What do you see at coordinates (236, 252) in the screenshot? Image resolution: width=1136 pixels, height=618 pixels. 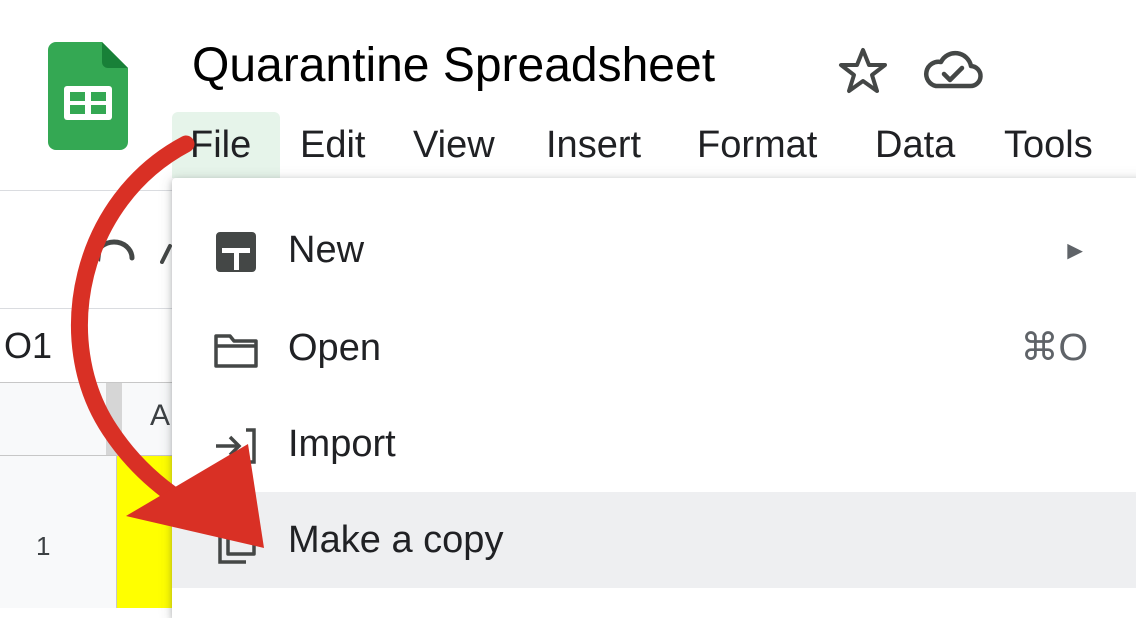 I see `new-sheet-icon` at bounding box center [236, 252].